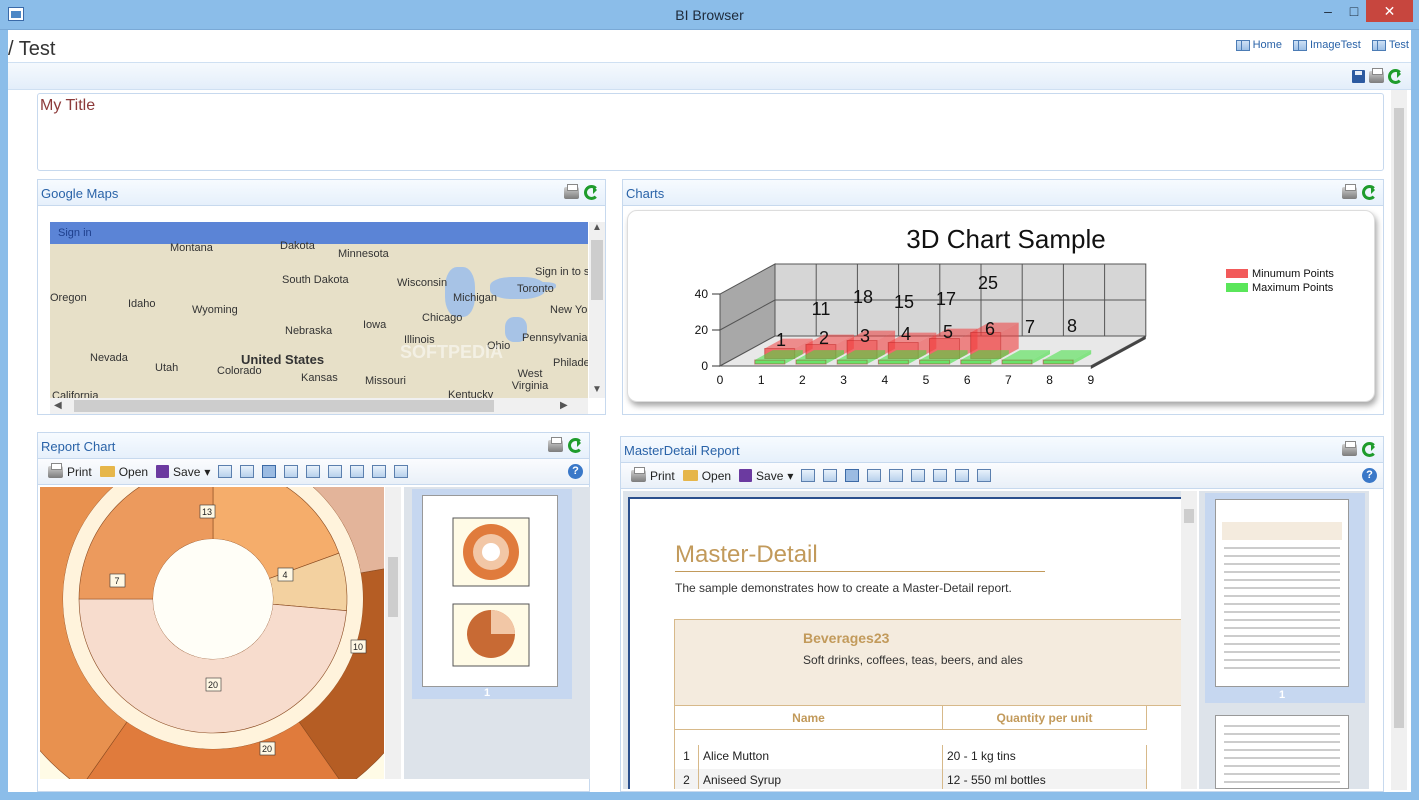 Image resolution: width=1419 pixels, height=800 pixels. What do you see at coordinates (645, 193) in the screenshot?
I see `panel-title: Charts` at bounding box center [645, 193].